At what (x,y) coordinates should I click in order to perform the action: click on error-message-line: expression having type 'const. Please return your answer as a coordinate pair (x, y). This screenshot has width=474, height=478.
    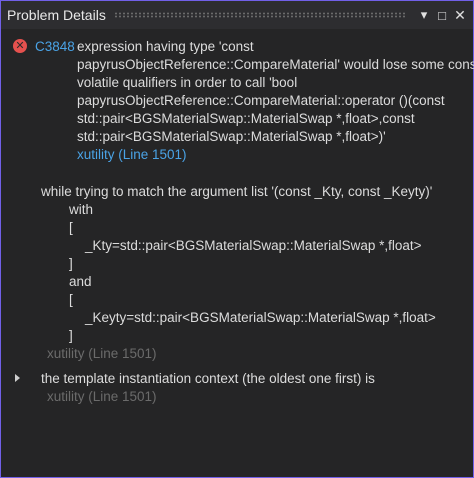
    Looking at the image, I should click on (165, 46).